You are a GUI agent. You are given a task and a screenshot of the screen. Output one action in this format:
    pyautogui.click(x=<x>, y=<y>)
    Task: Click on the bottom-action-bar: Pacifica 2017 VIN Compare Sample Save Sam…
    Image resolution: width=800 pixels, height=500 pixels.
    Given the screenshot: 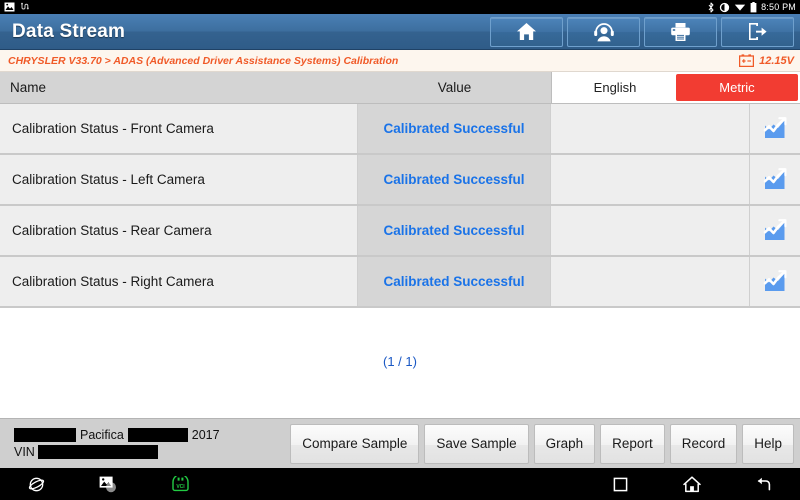 What is the action you would take?
    pyautogui.click(x=400, y=443)
    